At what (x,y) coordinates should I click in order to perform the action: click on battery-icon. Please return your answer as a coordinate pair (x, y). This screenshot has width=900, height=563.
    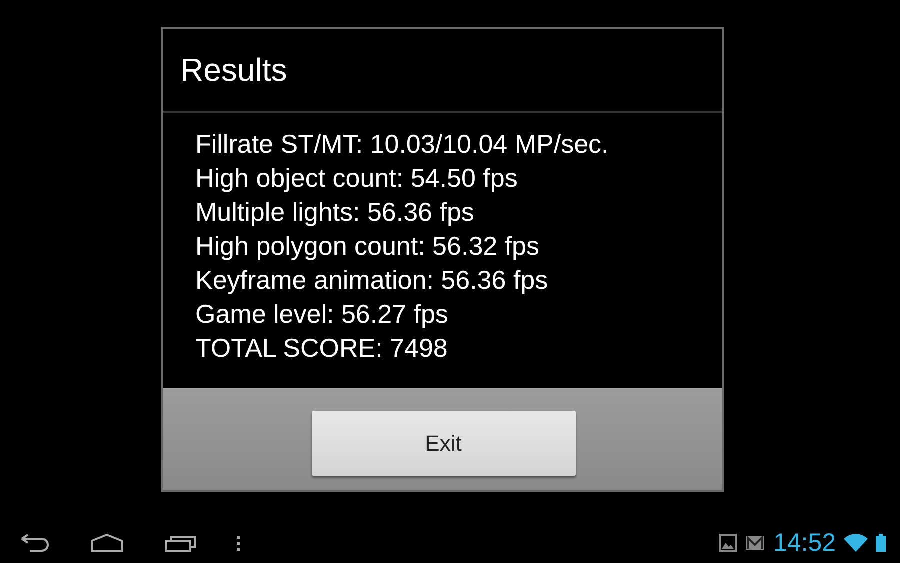
    Looking at the image, I should click on (881, 543).